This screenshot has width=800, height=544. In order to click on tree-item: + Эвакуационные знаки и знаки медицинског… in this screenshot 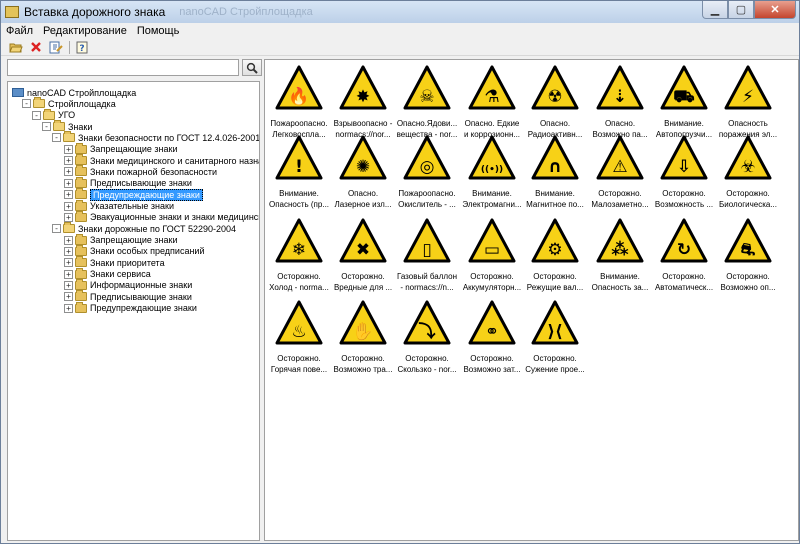, I will do `click(161, 216)`.